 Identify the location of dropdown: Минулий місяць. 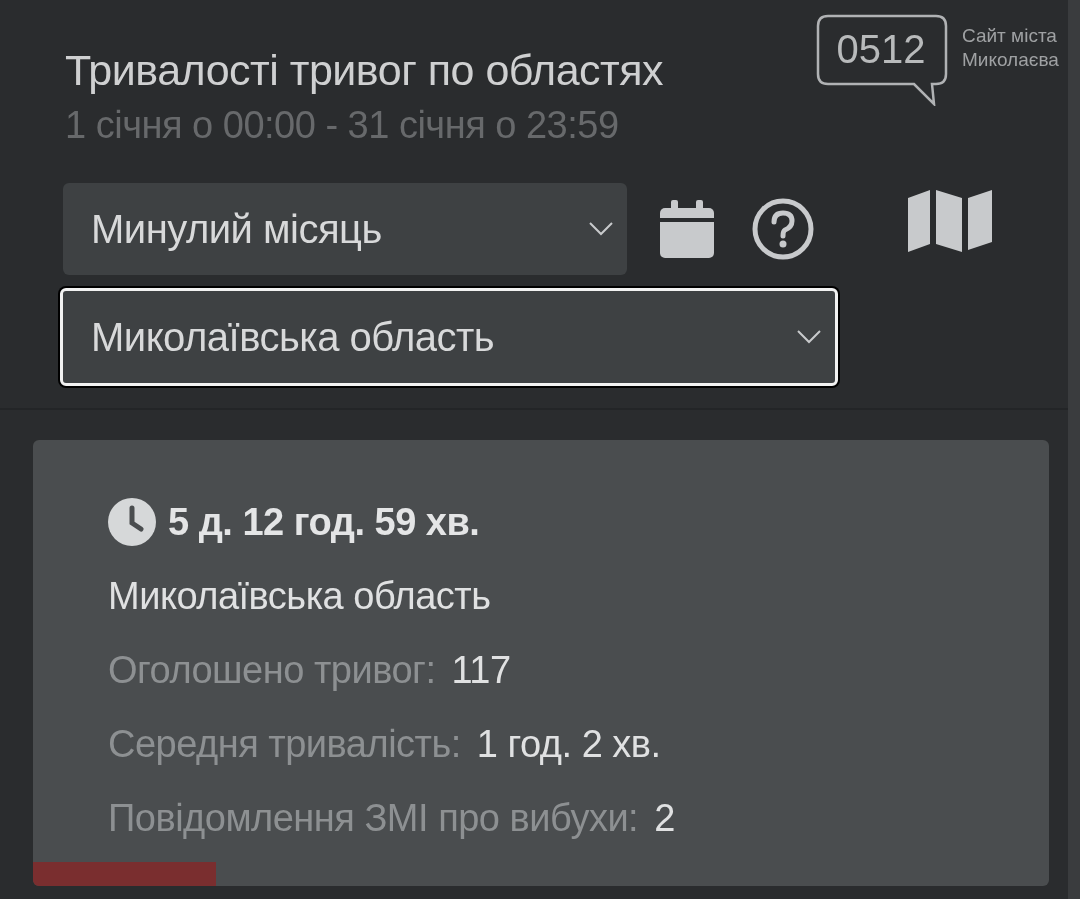
(345, 229).